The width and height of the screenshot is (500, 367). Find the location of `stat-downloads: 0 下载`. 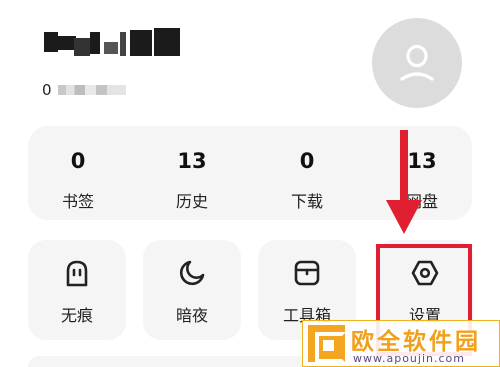

stat-downloads: 0 下载 is located at coordinates (307, 173).